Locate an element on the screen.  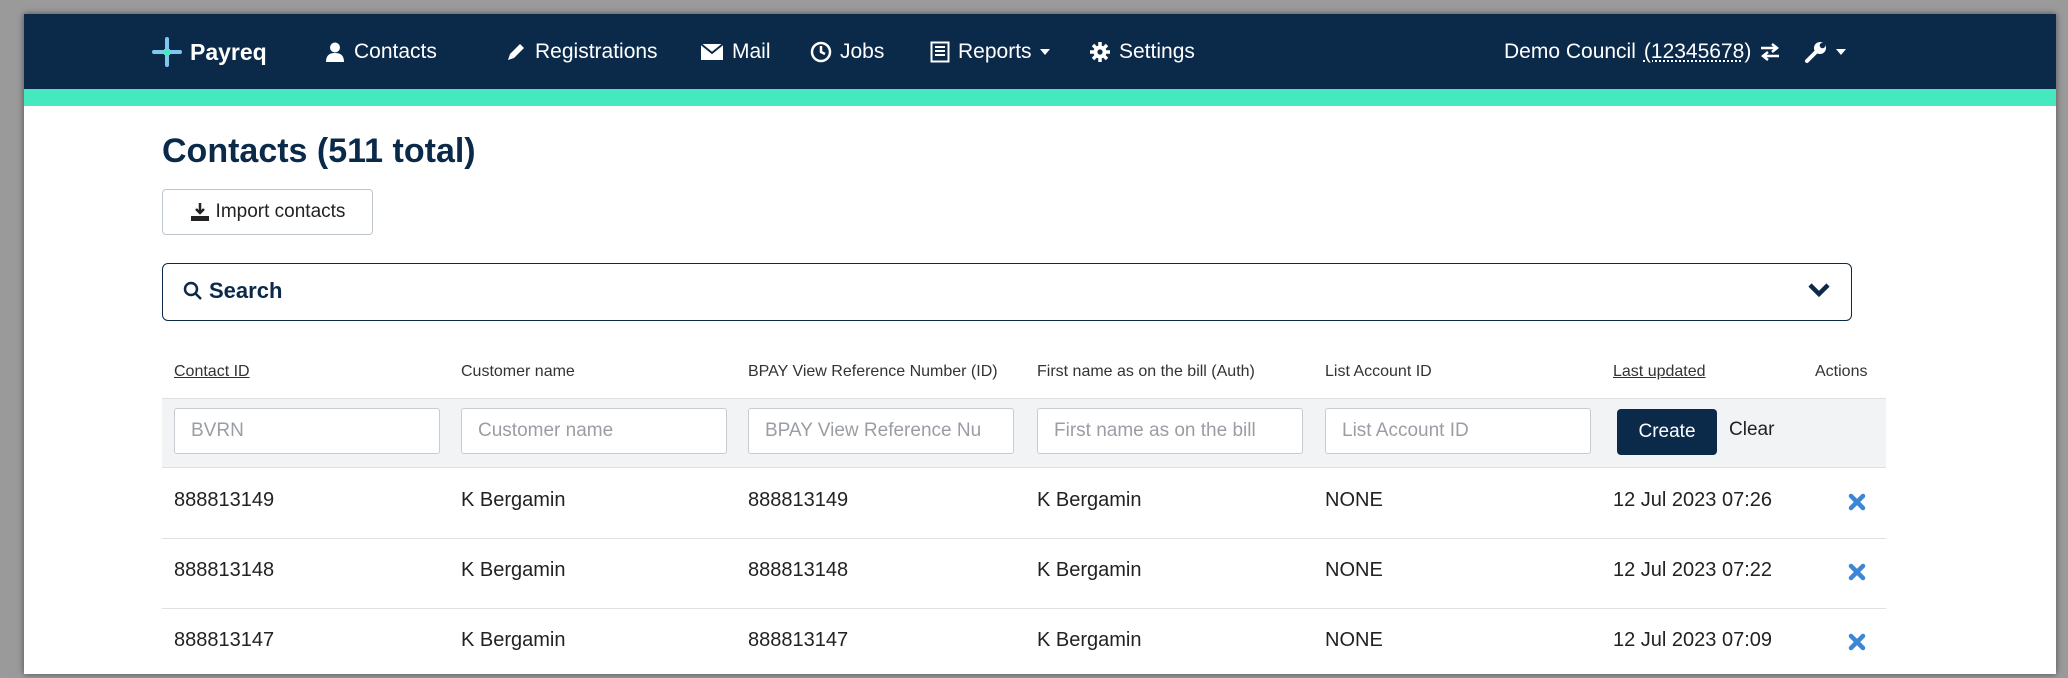
cell-last-updated: 12 Jul 2023 07:09 is located at coordinates (1693, 640).